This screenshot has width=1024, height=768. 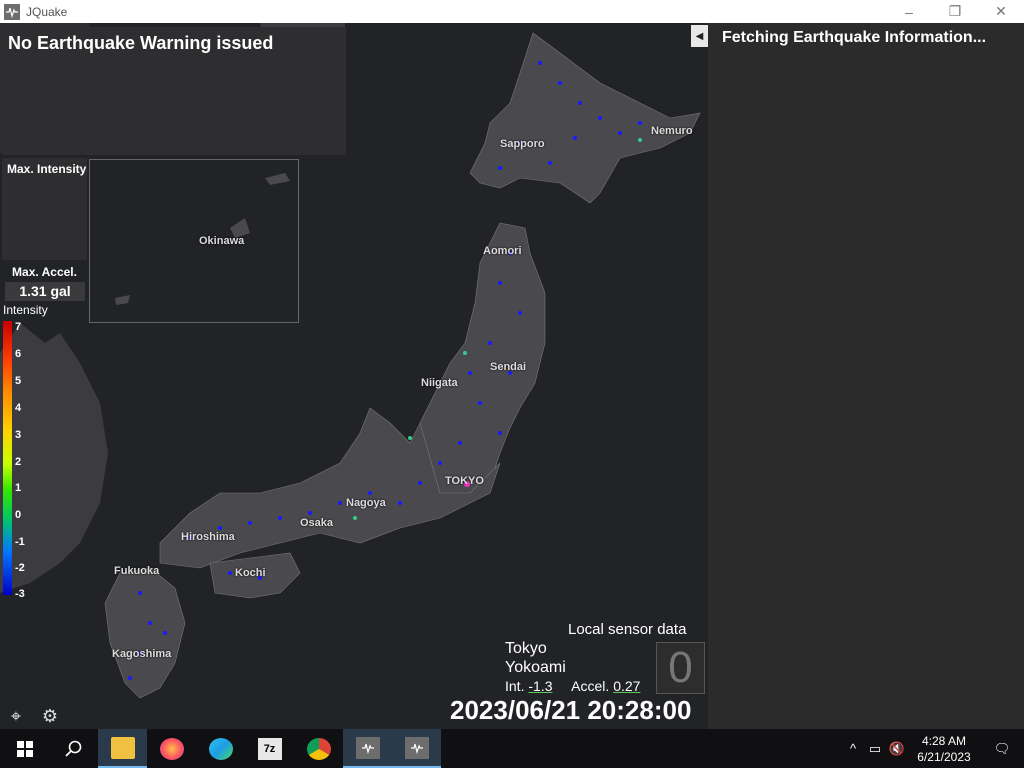 I want to click on window-title: JQuake, so click(x=47, y=11).